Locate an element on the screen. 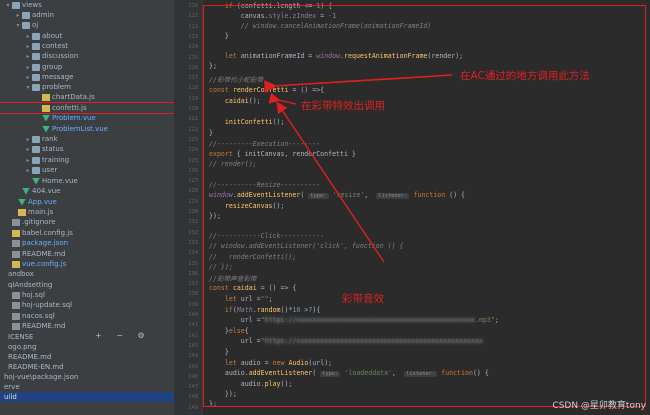 The image size is (650, 415). annotation-ac-call: 在AC通过的地方调用此方法 is located at coordinates (525, 76).